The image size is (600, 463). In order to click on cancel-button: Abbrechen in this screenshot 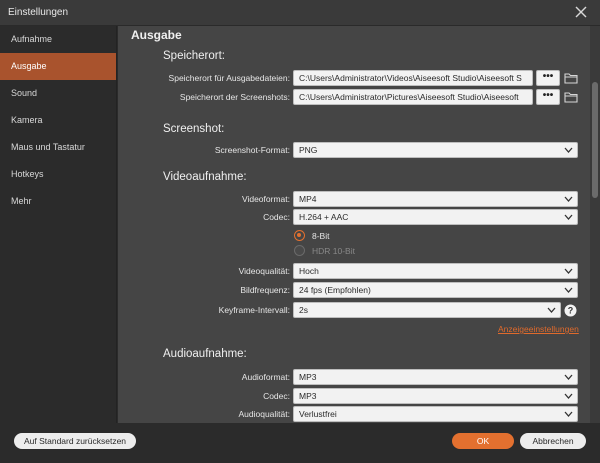, I will do `click(553, 441)`.